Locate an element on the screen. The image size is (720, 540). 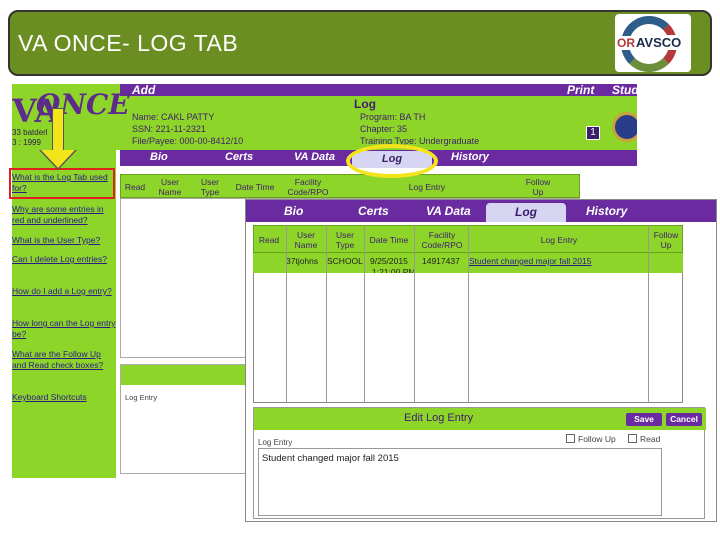
col-follow-up: Follow Up is located at coordinates (538, 187).